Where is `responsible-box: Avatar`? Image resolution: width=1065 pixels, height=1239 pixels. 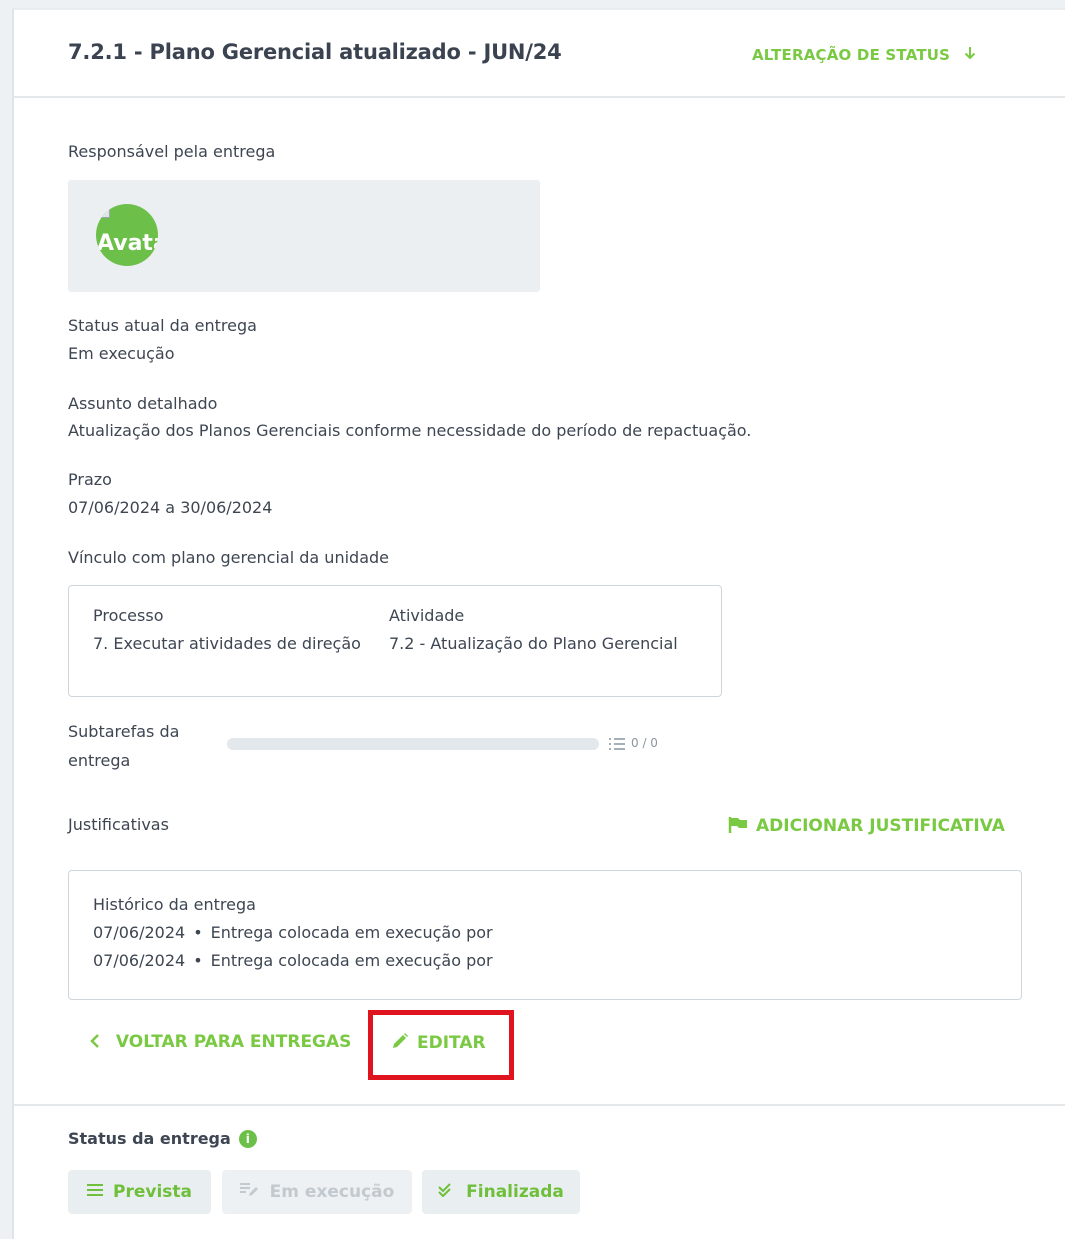 responsible-box: Avatar is located at coordinates (304, 236).